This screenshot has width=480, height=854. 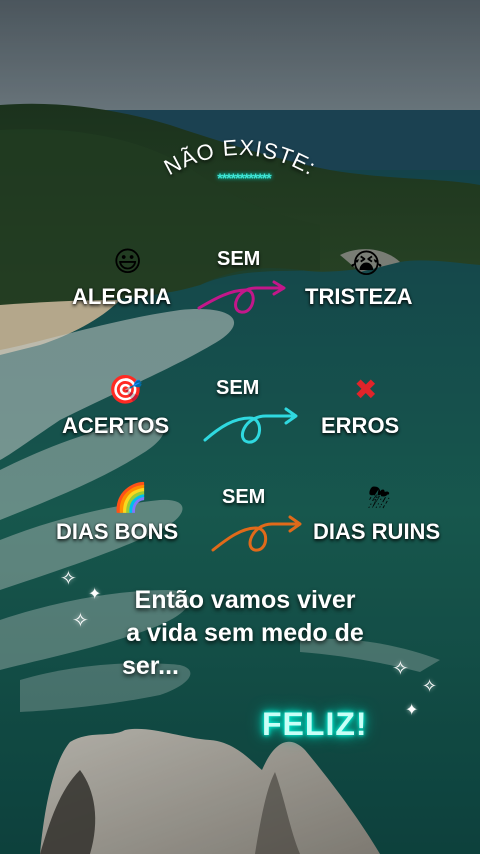 What do you see at coordinates (117, 531) in the screenshot?
I see `pair-left-label: DIAS BONS` at bounding box center [117, 531].